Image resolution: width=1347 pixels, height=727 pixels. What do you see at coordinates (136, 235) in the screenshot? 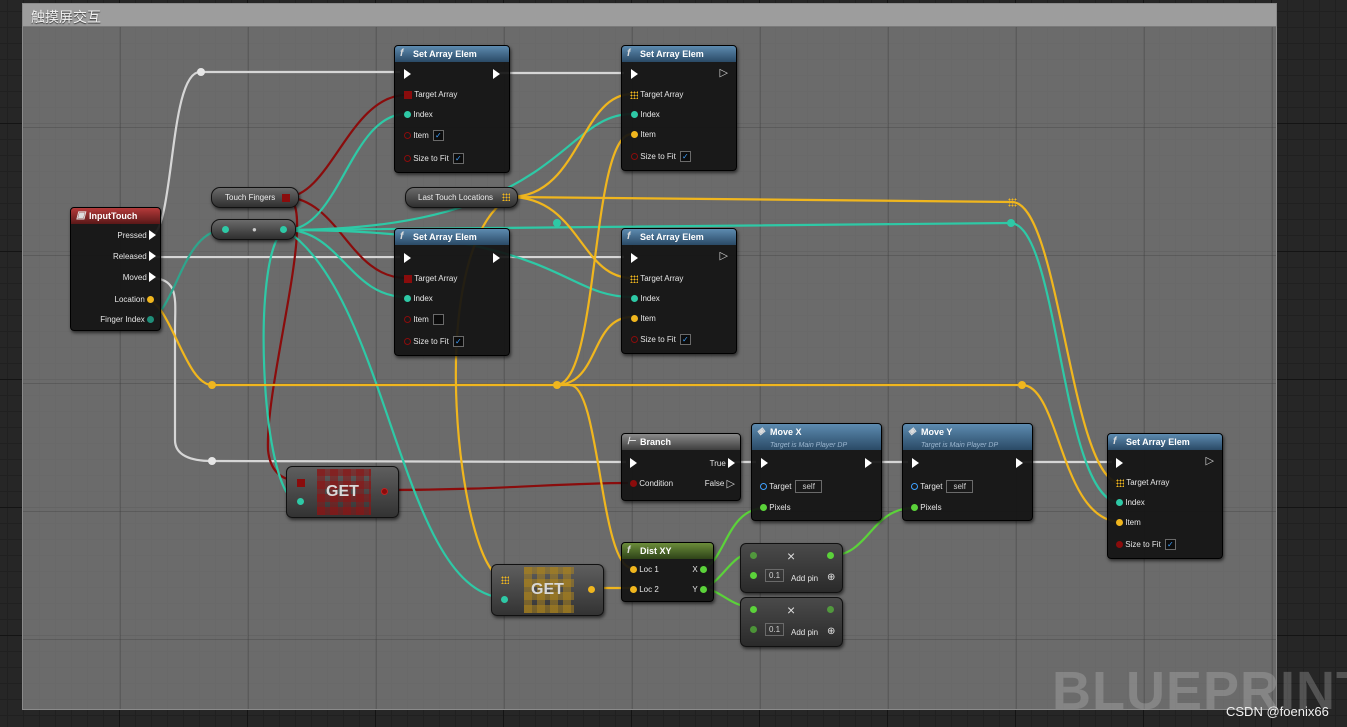
I see `pin-pressed: Pressed` at bounding box center [136, 235].